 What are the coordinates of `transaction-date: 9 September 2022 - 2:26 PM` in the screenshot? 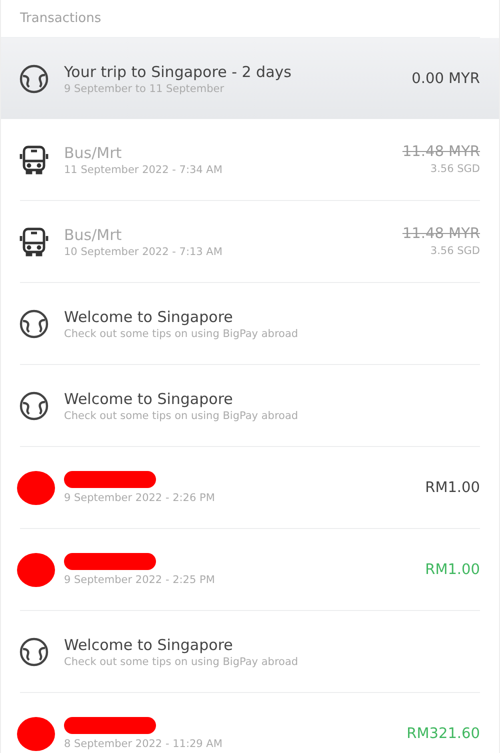 It's located at (140, 498).